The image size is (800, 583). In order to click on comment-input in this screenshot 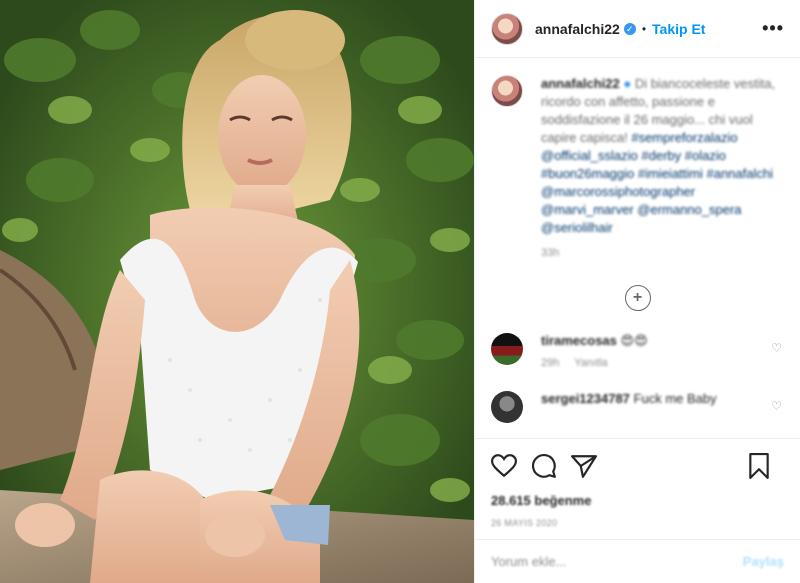, I will do `click(617, 561)`.